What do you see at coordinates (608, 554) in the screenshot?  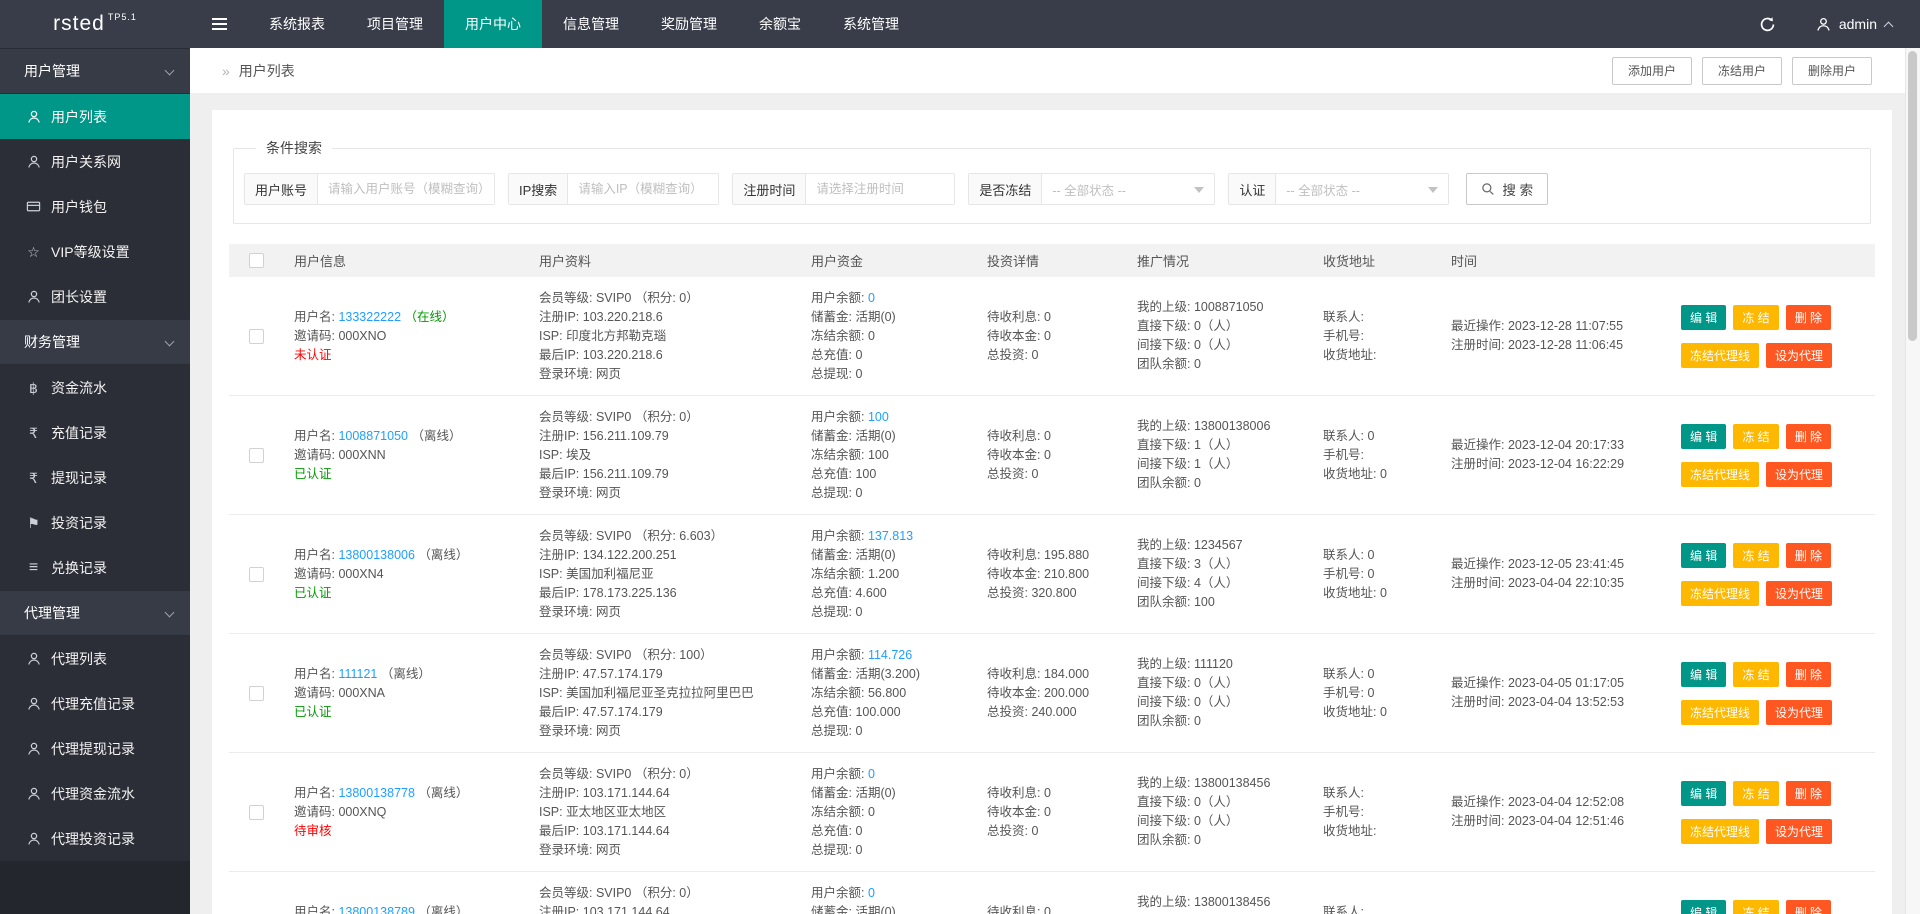 I see `cell-text: 注册IP: 134.122.200.251` at bounding box center [608, 554].